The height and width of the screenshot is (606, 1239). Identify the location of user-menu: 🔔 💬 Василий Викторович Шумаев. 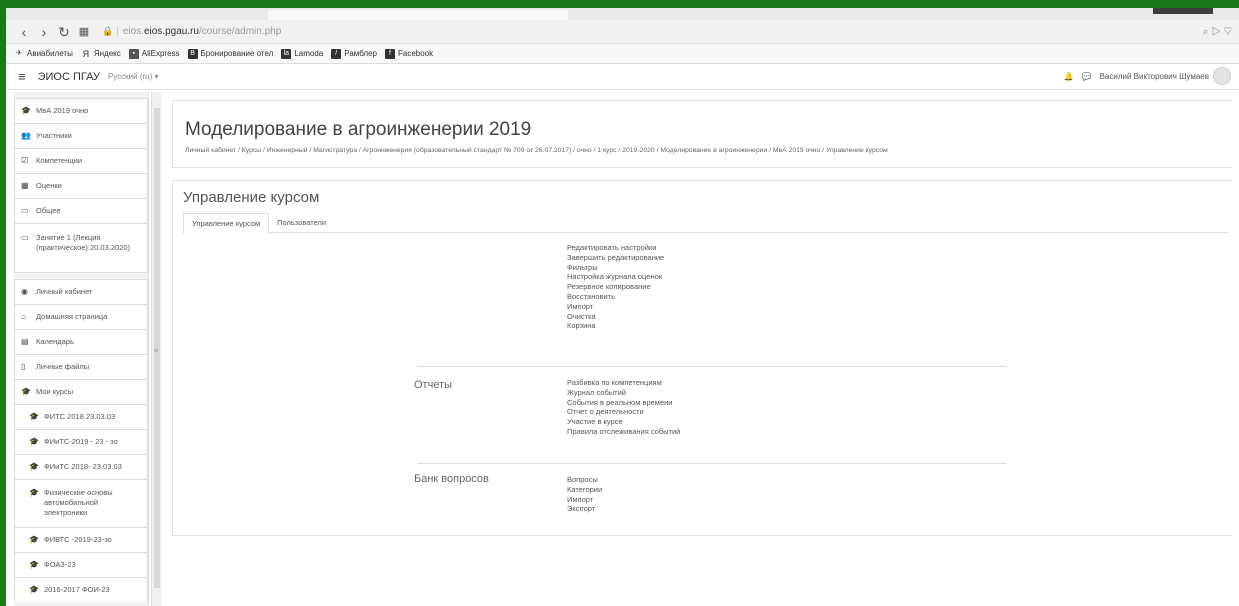
(1147, 76).